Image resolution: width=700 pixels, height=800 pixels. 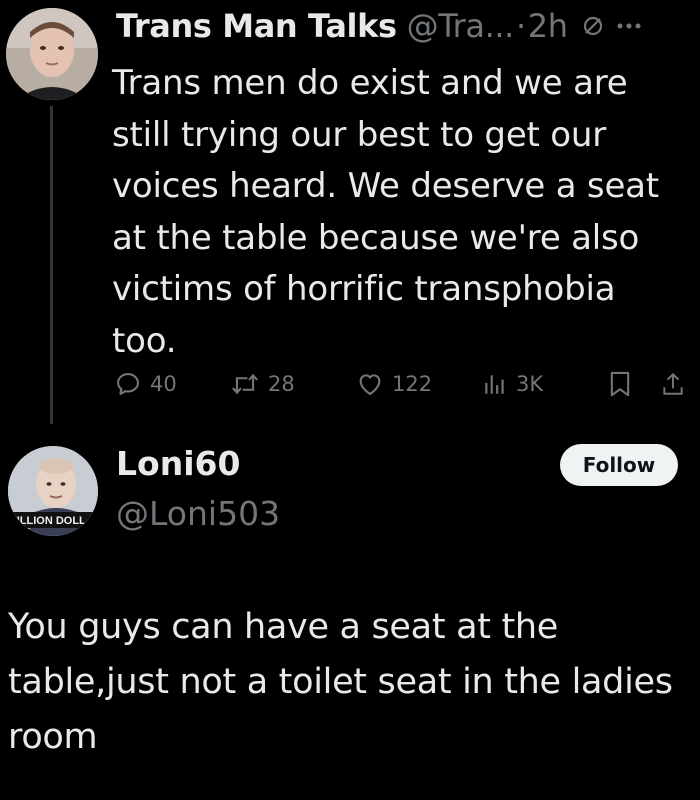 I want to click on tweet-action-bar: 40 28 122 3K, so click(x=400, y=384).